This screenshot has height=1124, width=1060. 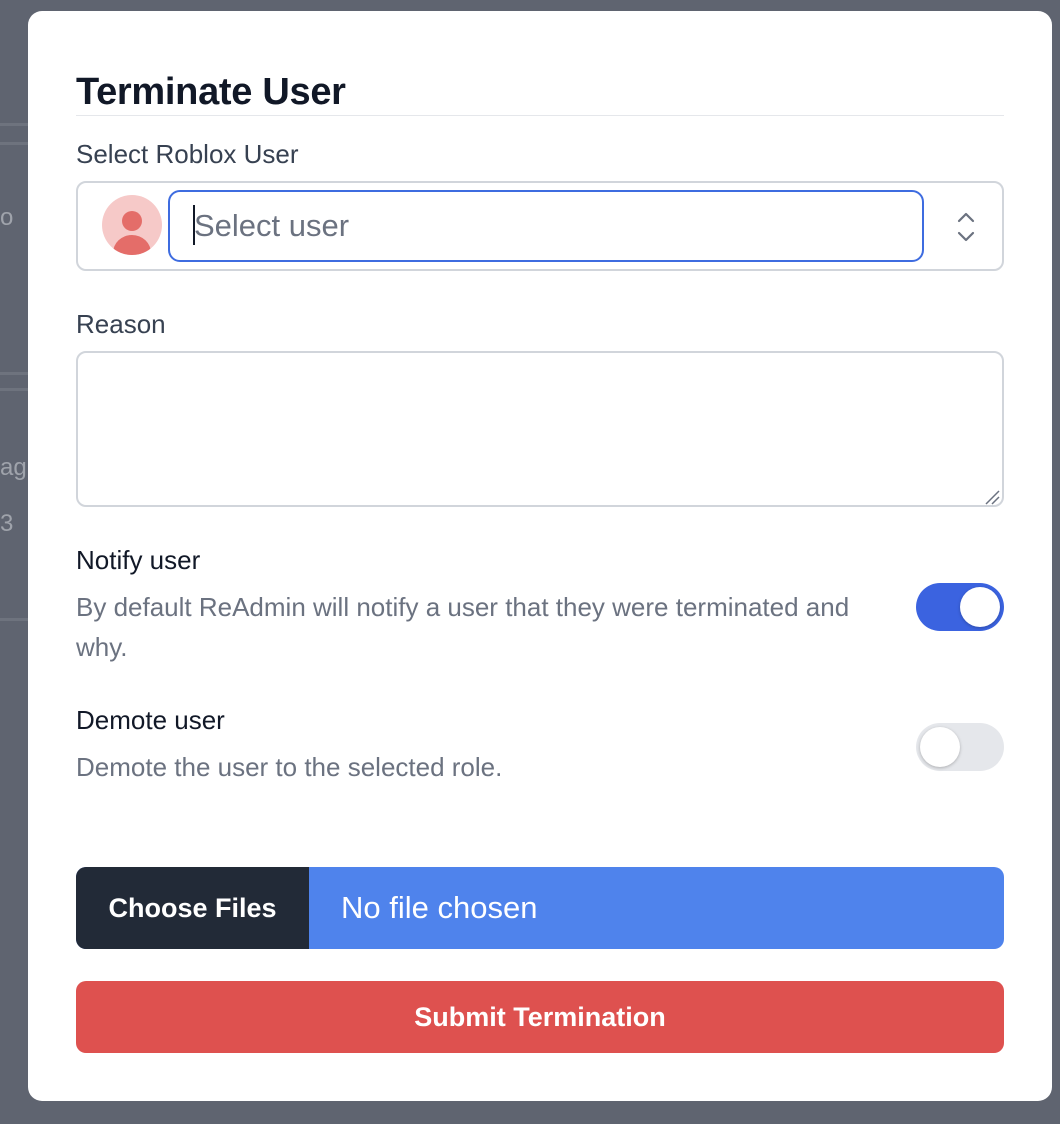 What do you see at coordinates (540, 1017) in the screenshot?
I see `submit-termination-button: Submit Termination` at bounding box center [540, 1017].